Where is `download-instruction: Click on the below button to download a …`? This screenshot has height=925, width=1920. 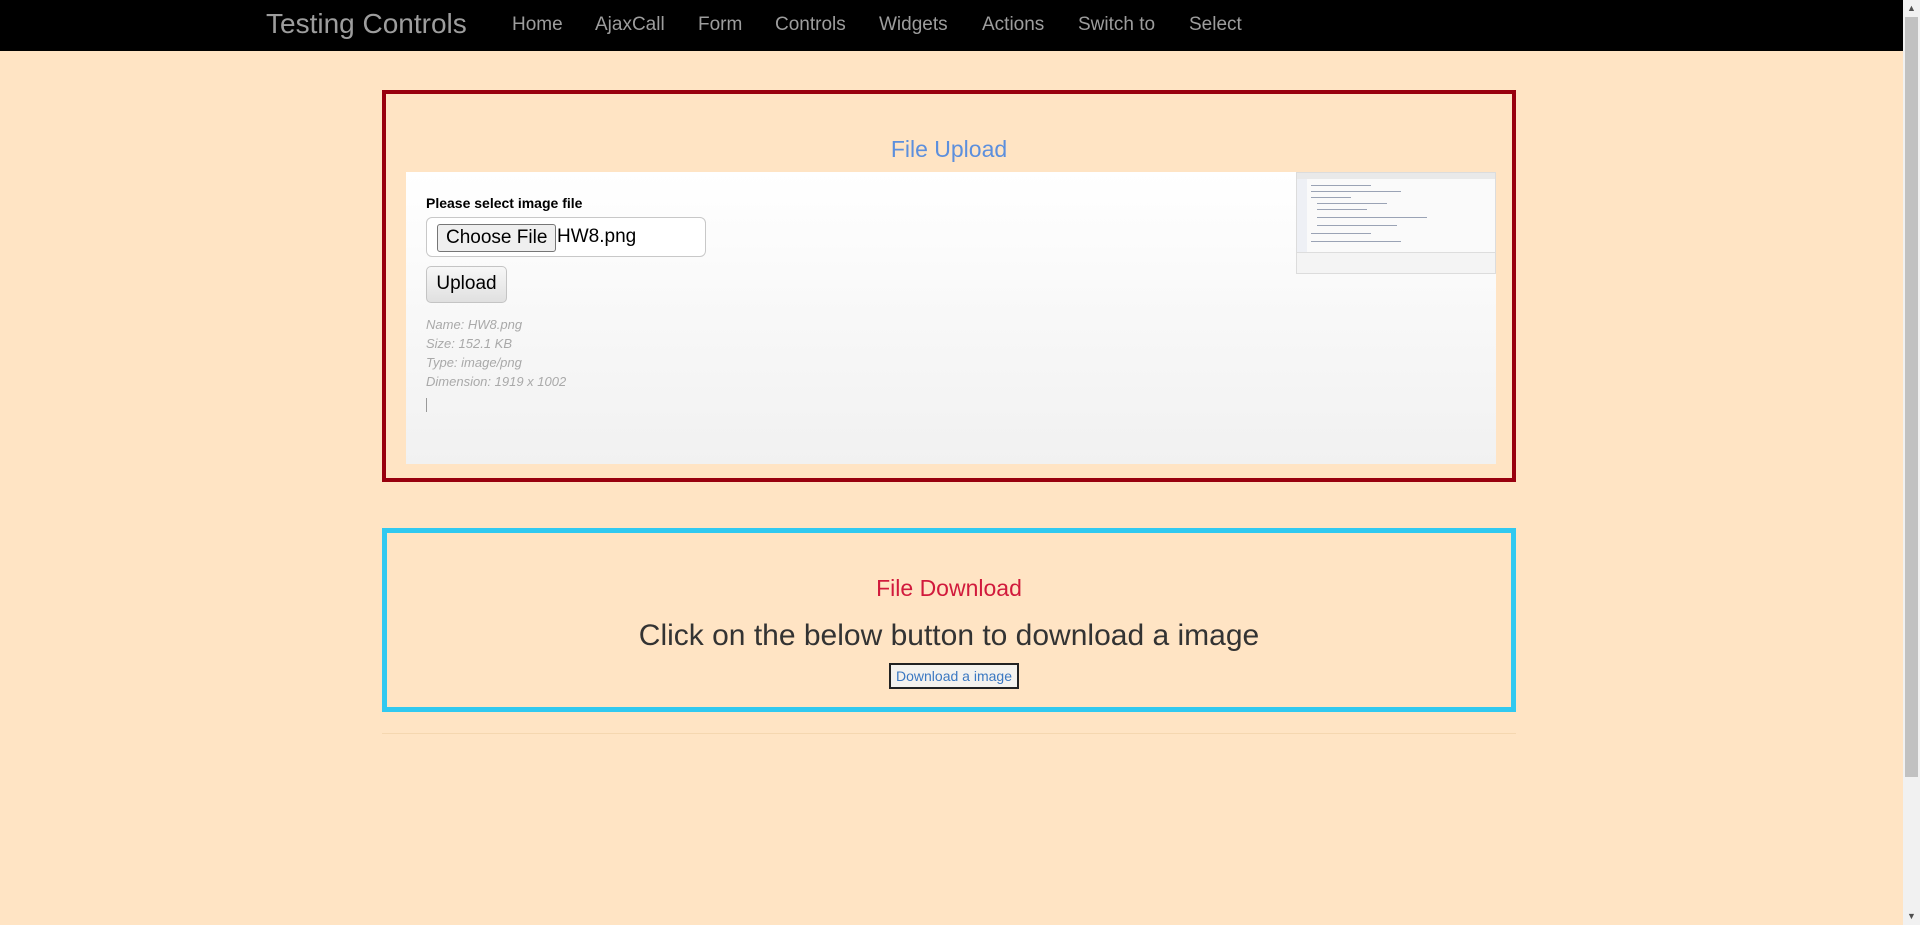
download-instruction: Click on the below button to download a … is located at coordinates (949, 635).